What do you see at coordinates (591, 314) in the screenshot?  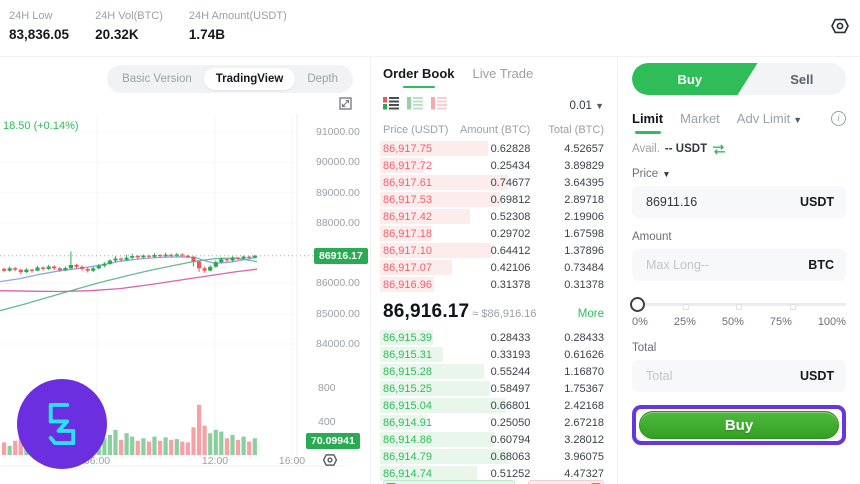 I see `more-link: More` at bounding box center [591, 314].